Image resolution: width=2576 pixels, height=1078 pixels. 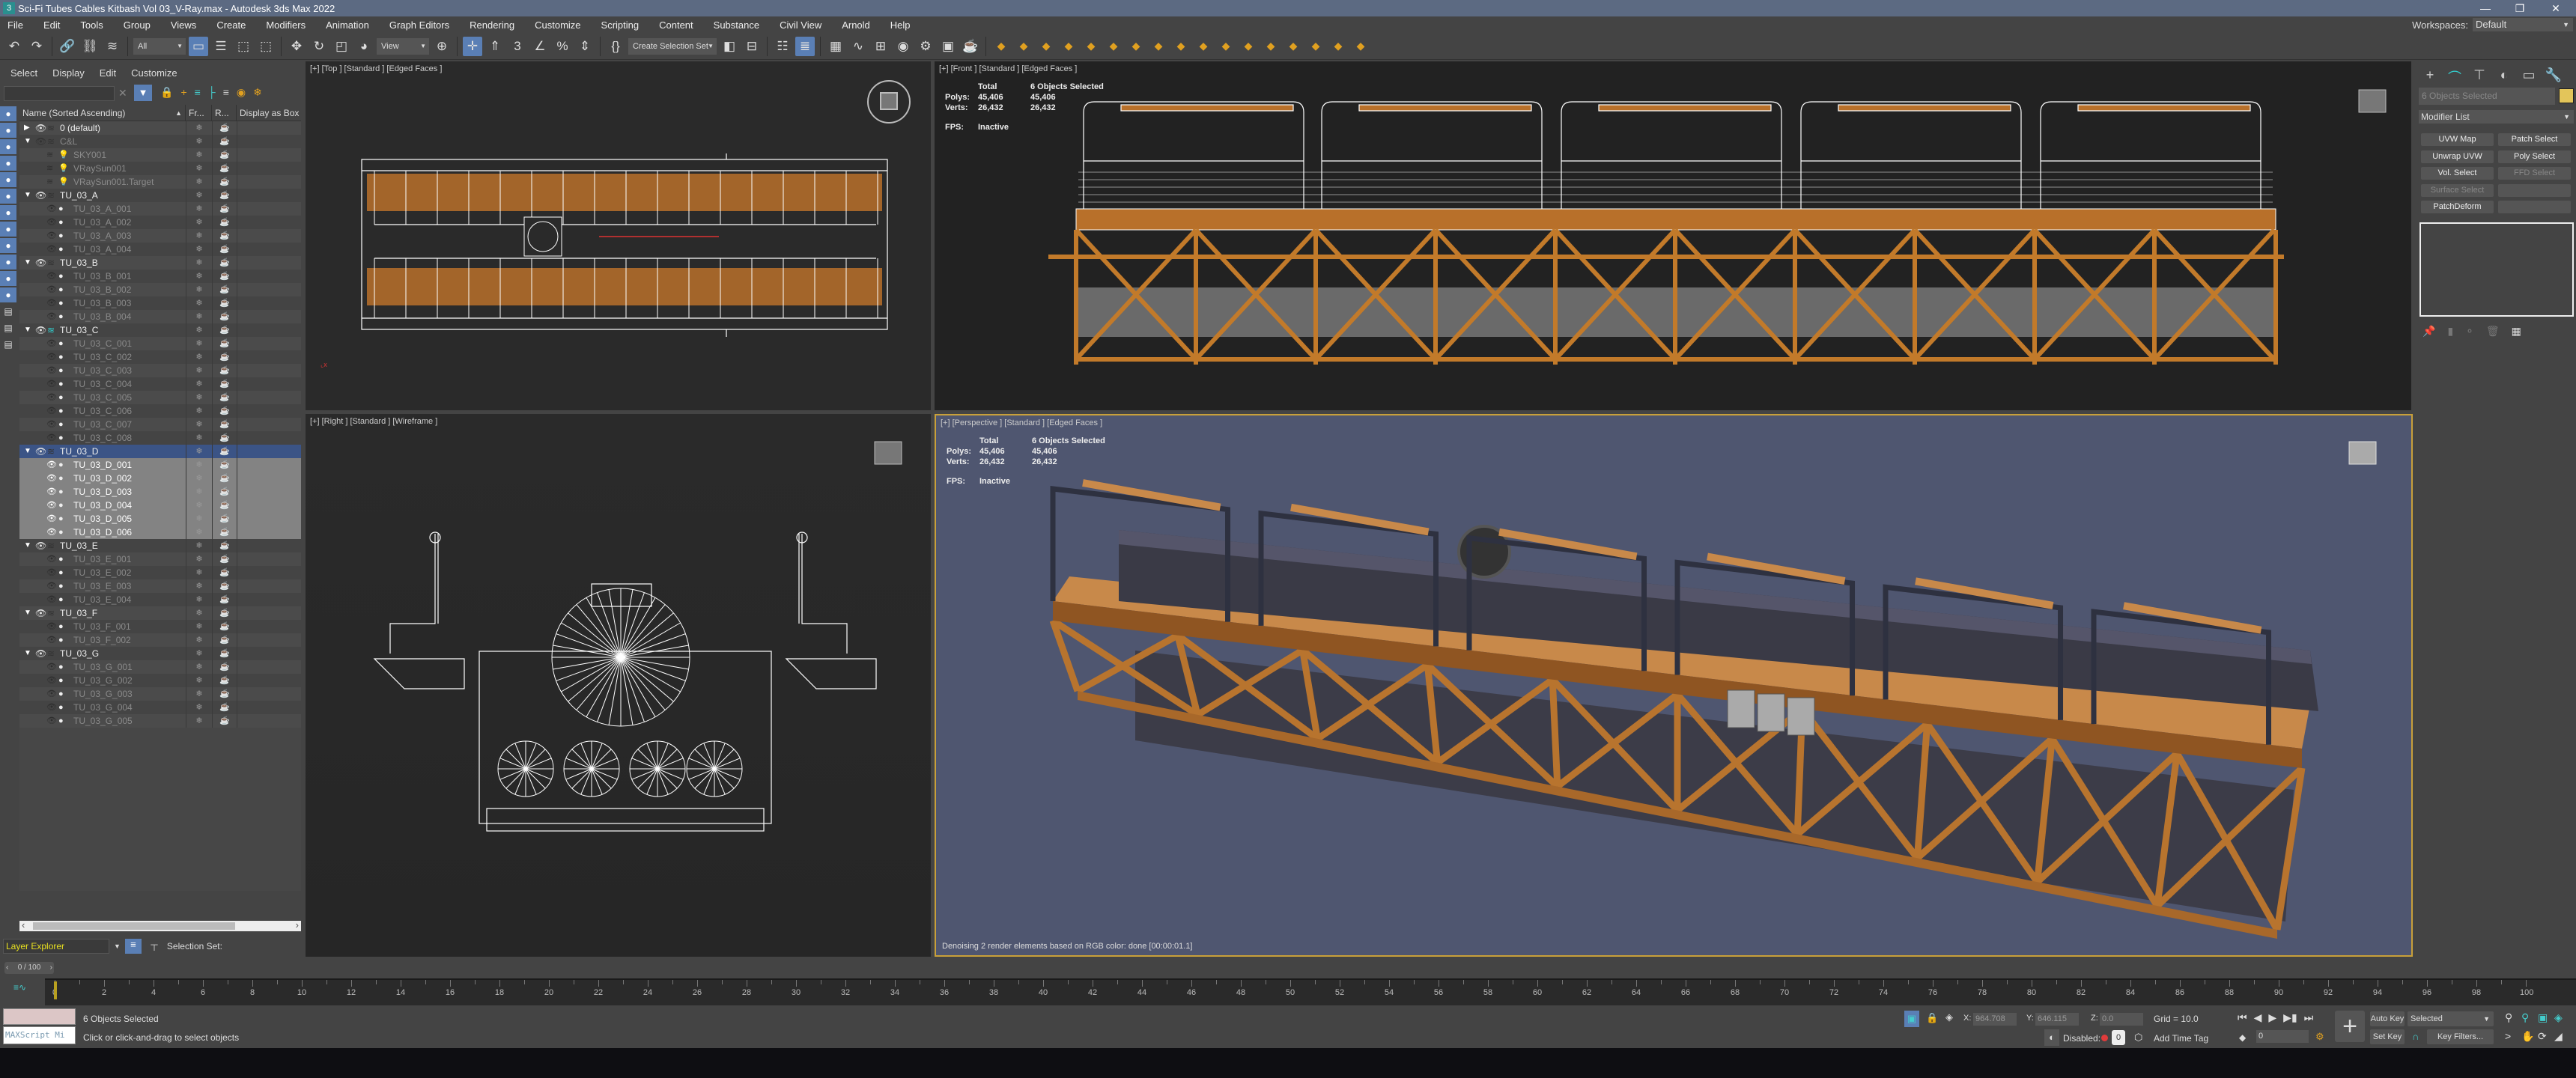 What do you see at coordinates (23, 73) in the screenshot?
I see `explorer-menu-select: Select` at bounding box center [23, 73].